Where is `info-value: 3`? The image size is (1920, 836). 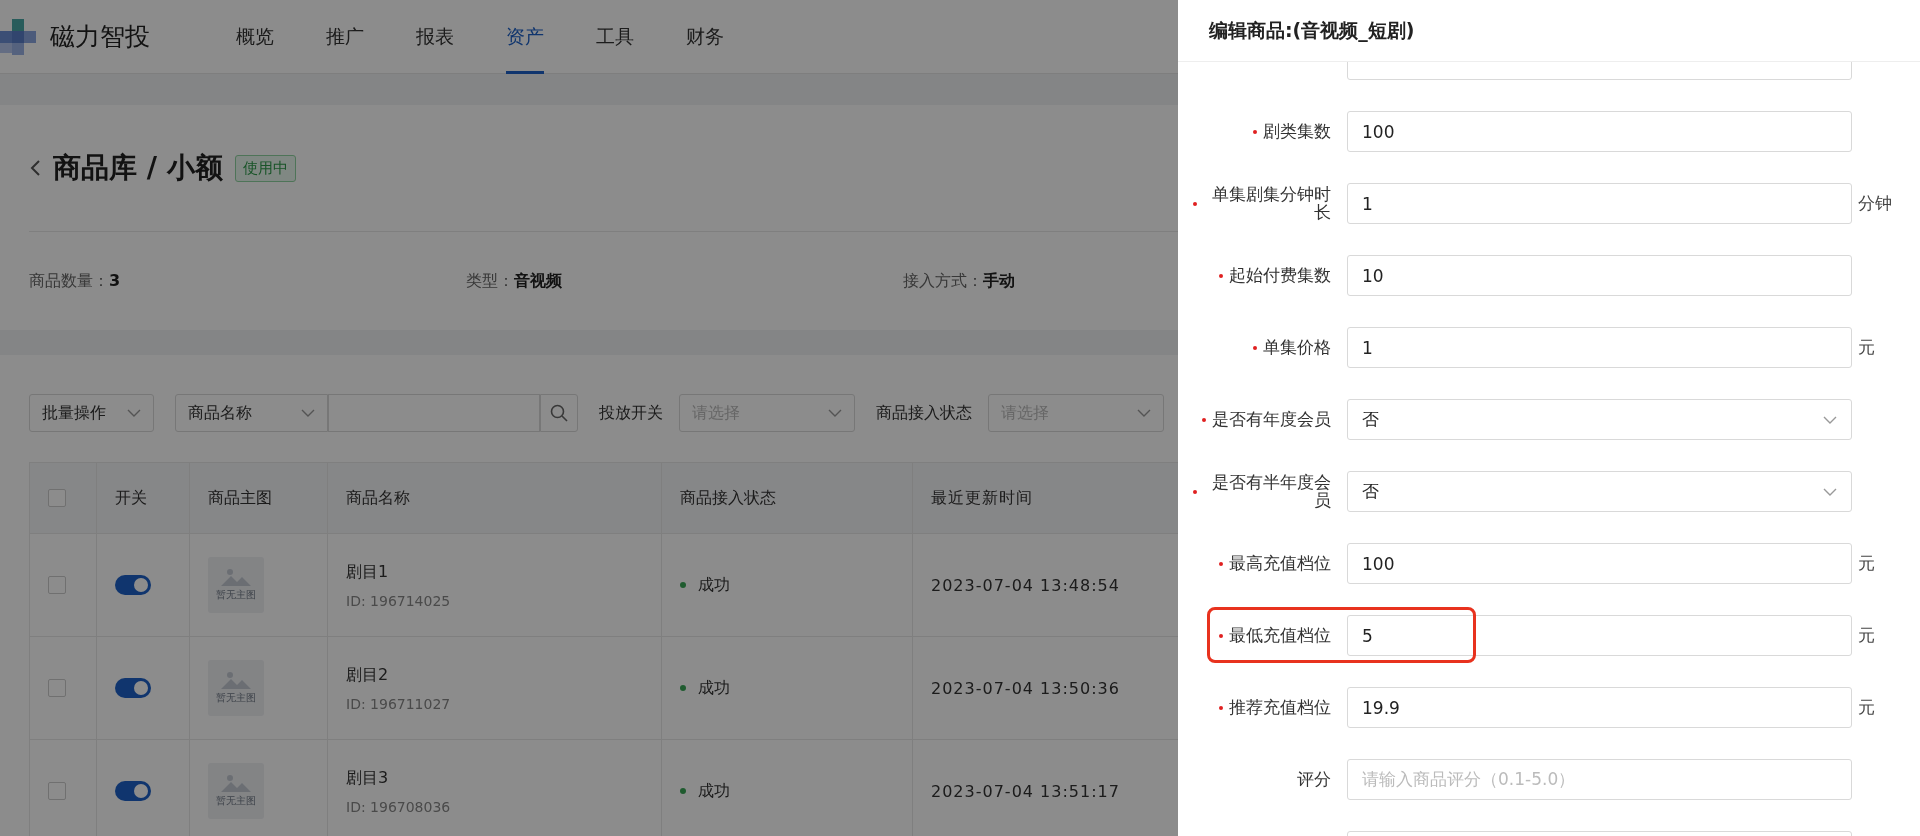
info-value: 3 is located at coordinates (115, 280).